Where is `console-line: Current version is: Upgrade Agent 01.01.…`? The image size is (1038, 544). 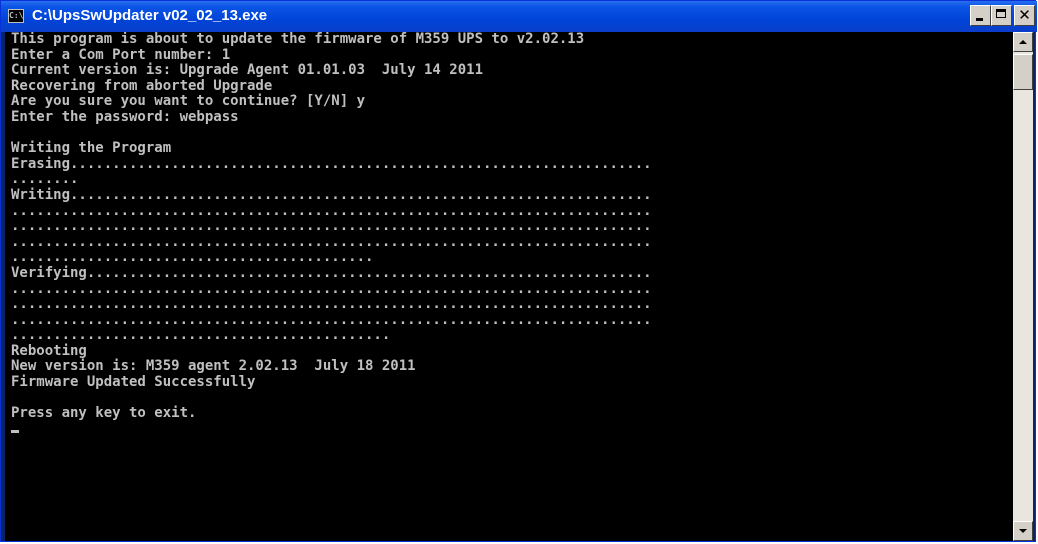
console-line: Current version is: Upgrade Agent 01.01.… is located at coordinates (247, 70).